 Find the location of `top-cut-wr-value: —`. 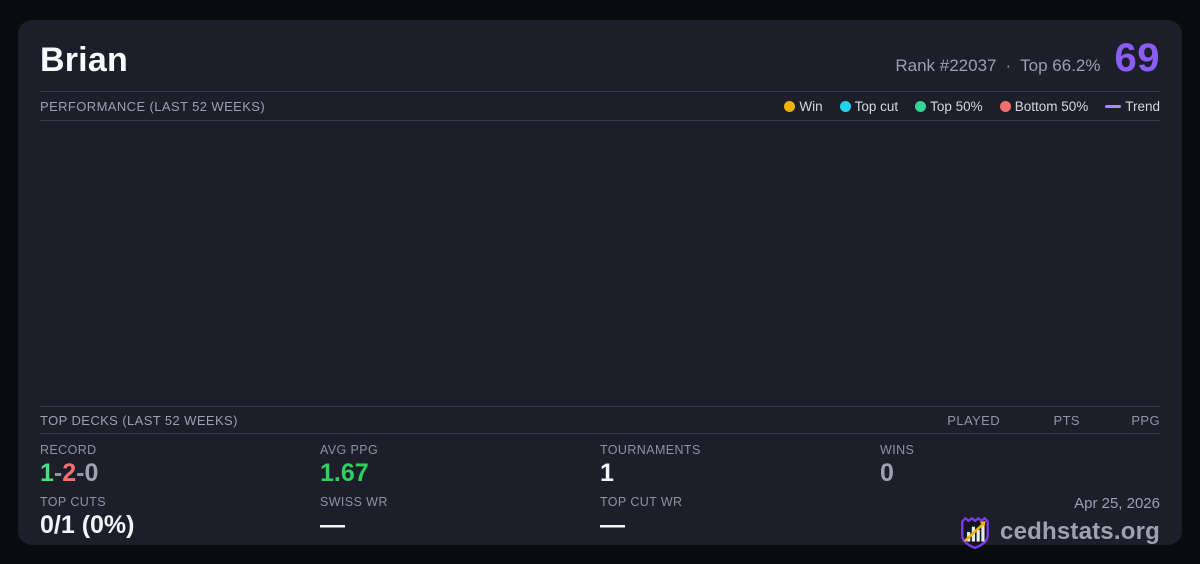

top-cut-wr-value: — is located at coordinates (612, 525).